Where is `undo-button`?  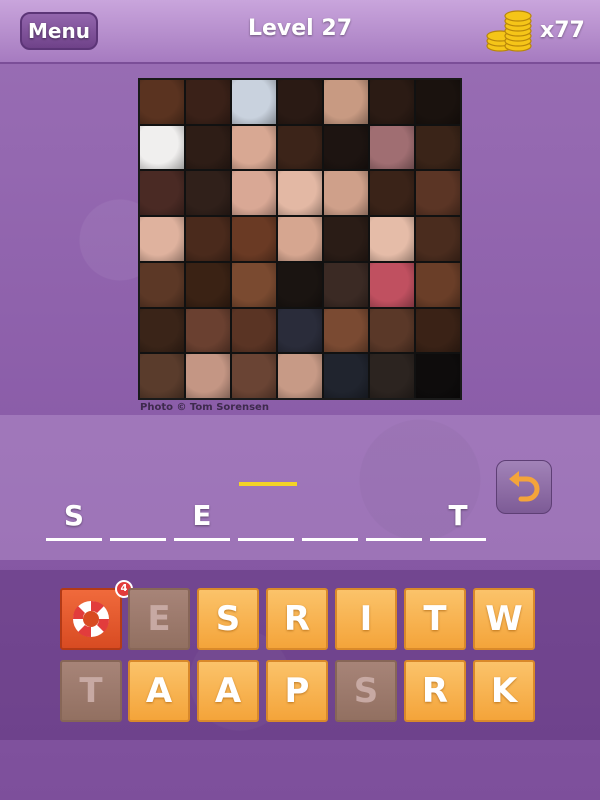
undo-button is located at coordinates (524, 487).